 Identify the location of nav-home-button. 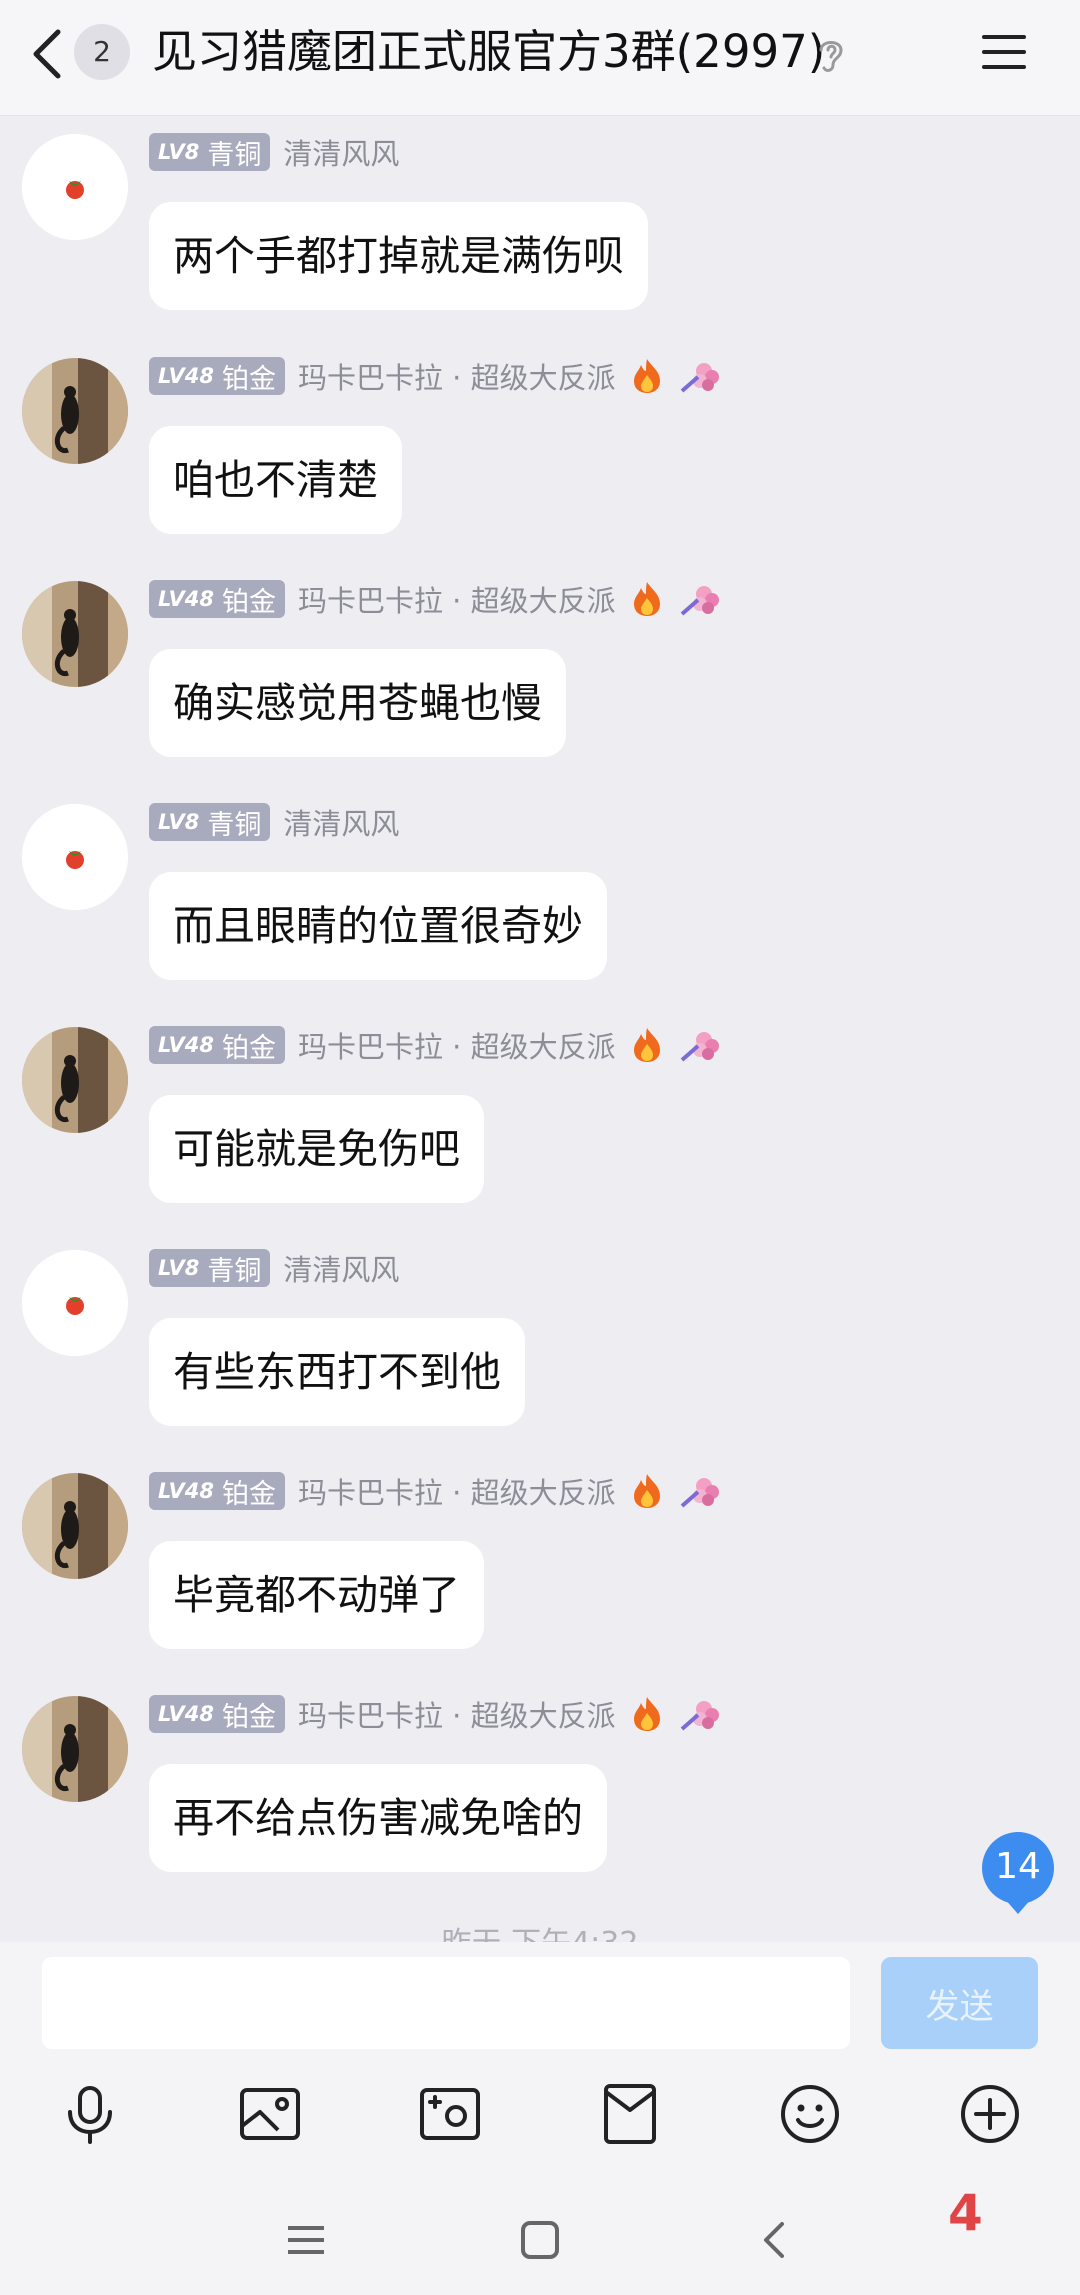
(540, 2240).